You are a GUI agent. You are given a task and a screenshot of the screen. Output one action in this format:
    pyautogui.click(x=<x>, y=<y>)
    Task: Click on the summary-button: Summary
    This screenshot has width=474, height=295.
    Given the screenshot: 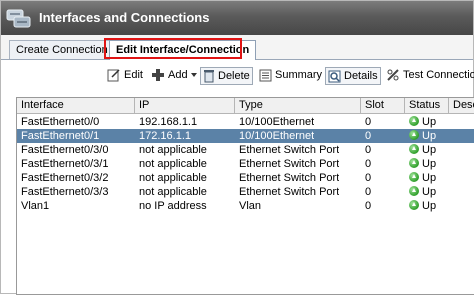 What is the action you would take?
    pyautogui.click(x=290, y=75)
    